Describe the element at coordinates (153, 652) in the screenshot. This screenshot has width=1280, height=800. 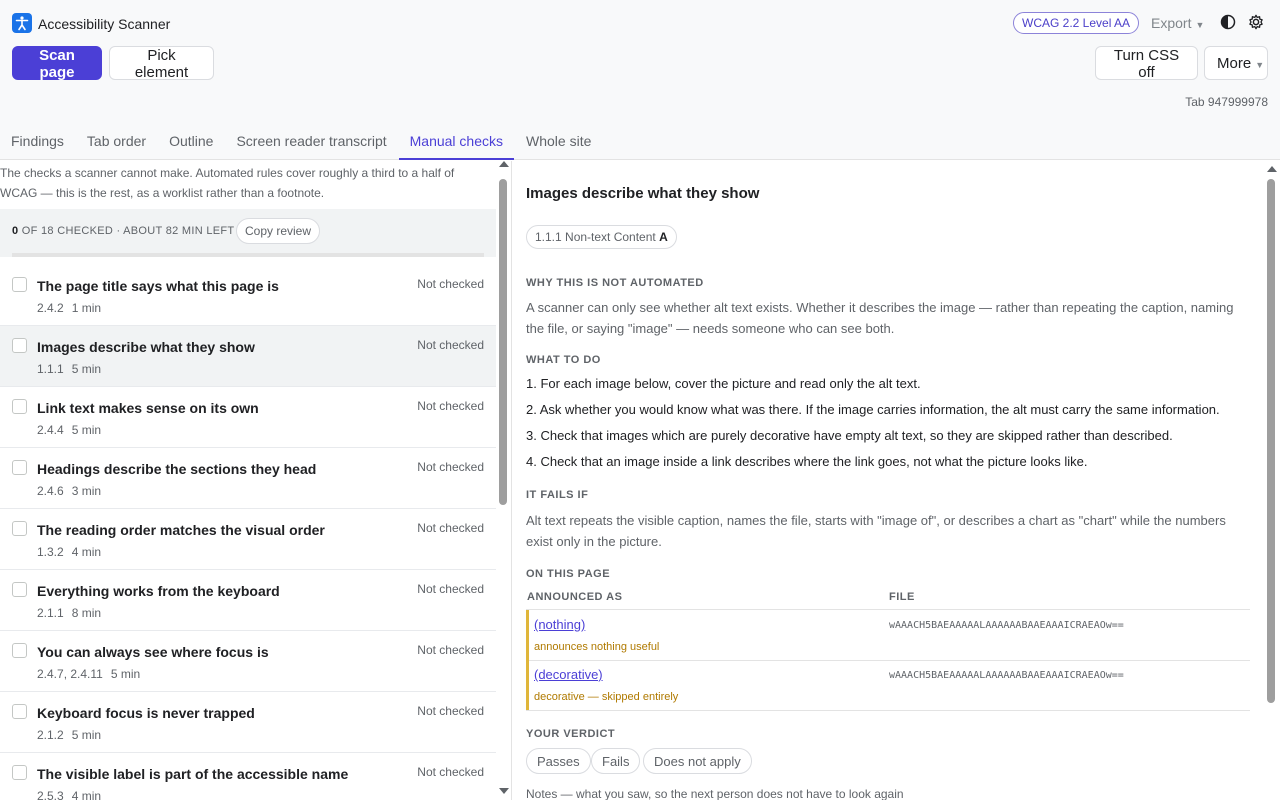
I see `check-title: You can always see where focus is` at that location.